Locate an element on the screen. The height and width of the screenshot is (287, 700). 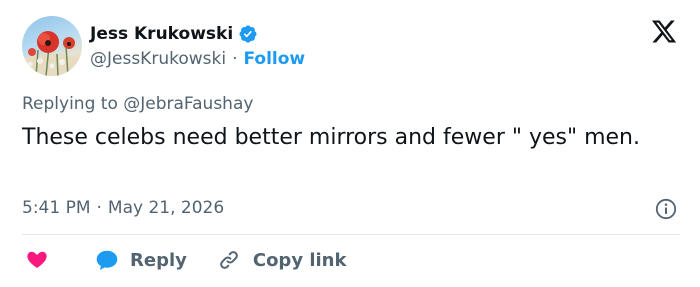
reply-label: Reply is located at coordinates (158, 260).